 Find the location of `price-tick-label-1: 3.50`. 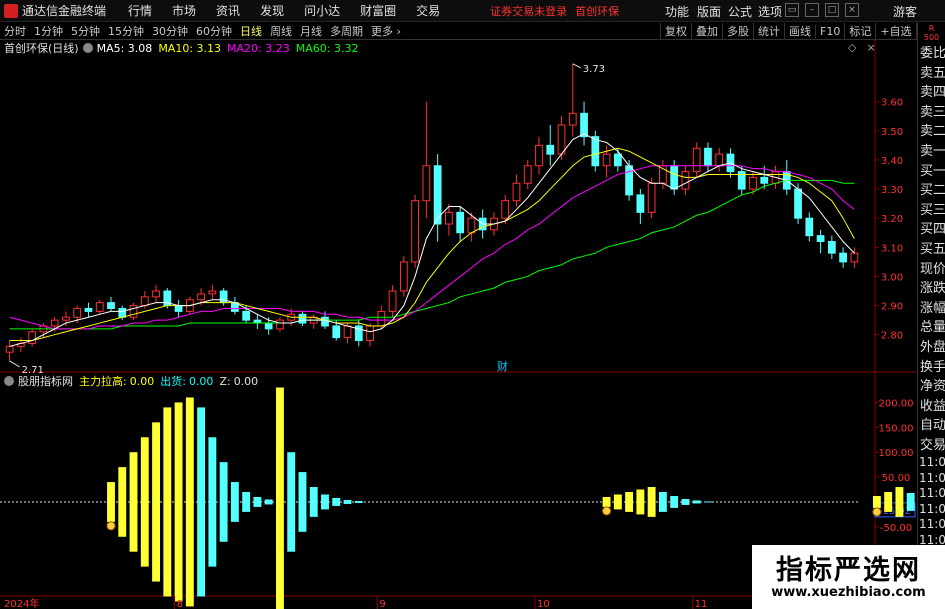

price-tick-label-1: 3.50 is located at coordinates (892, 132).